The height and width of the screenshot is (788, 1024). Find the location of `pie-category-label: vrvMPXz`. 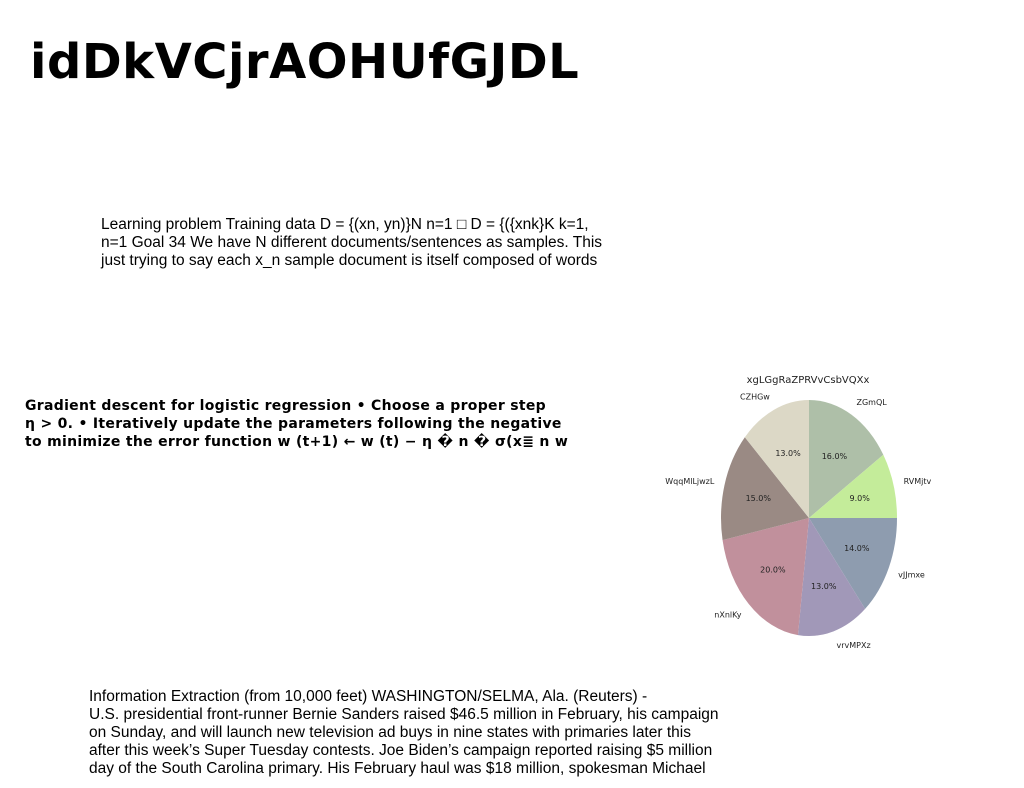

pie-category-label: vrvMPXz is located at coordinates (853, 645).